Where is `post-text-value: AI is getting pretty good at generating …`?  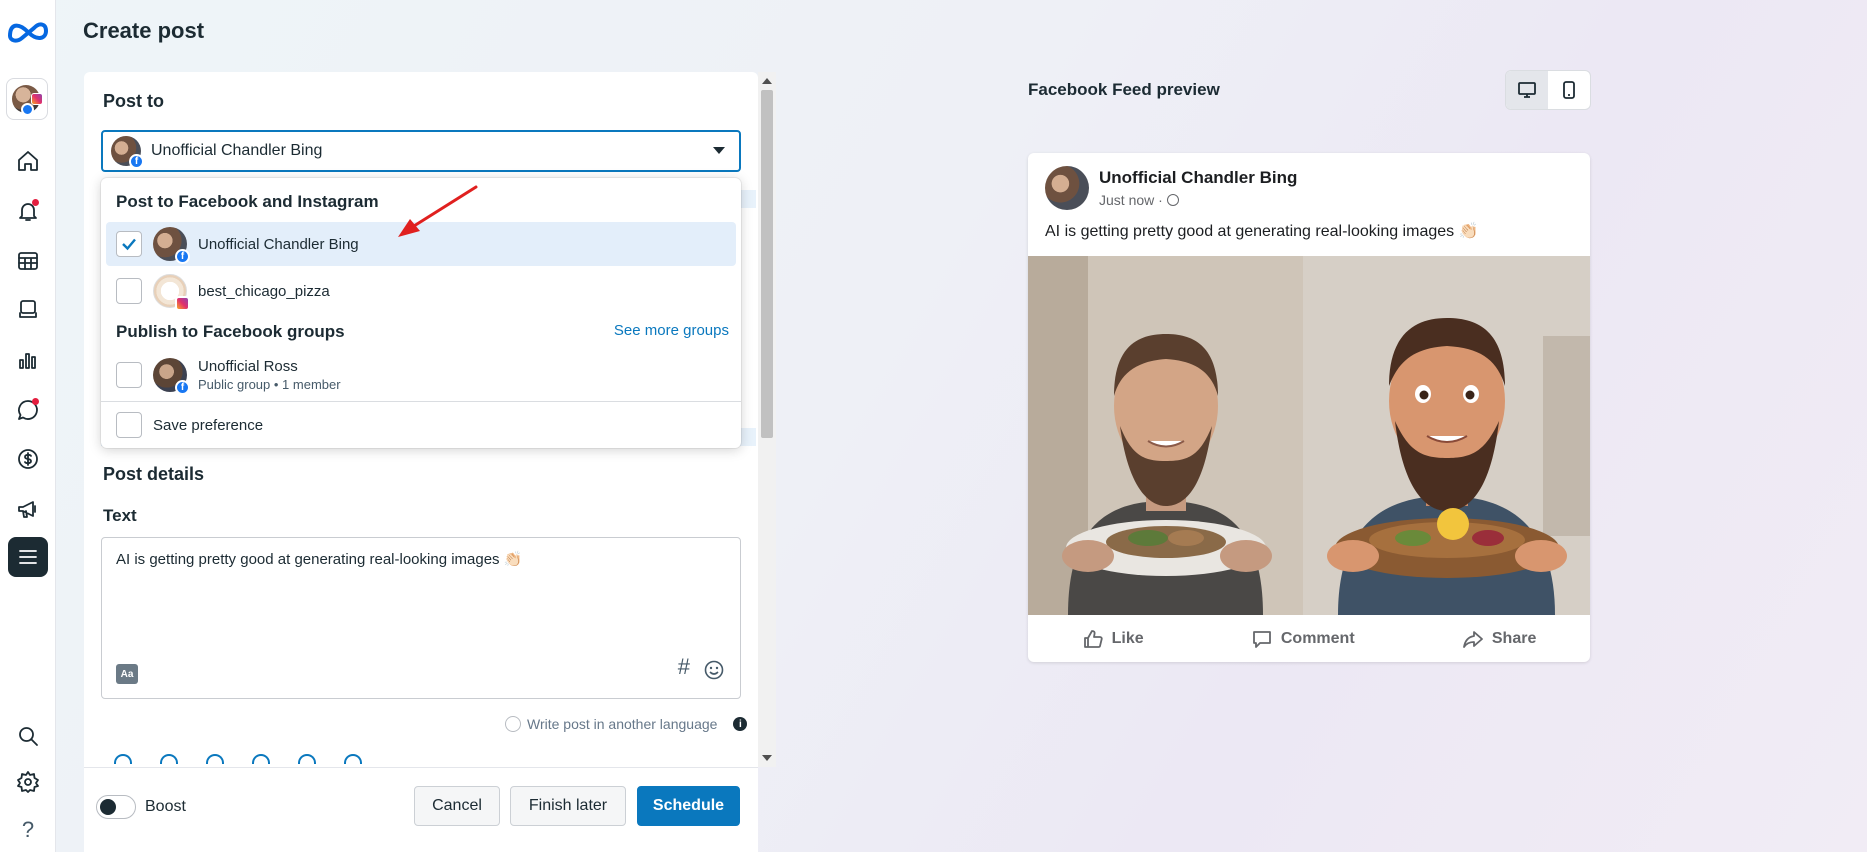
post-text-value: AI is getting pretty good at generating … is located at coordinates (319, 559).